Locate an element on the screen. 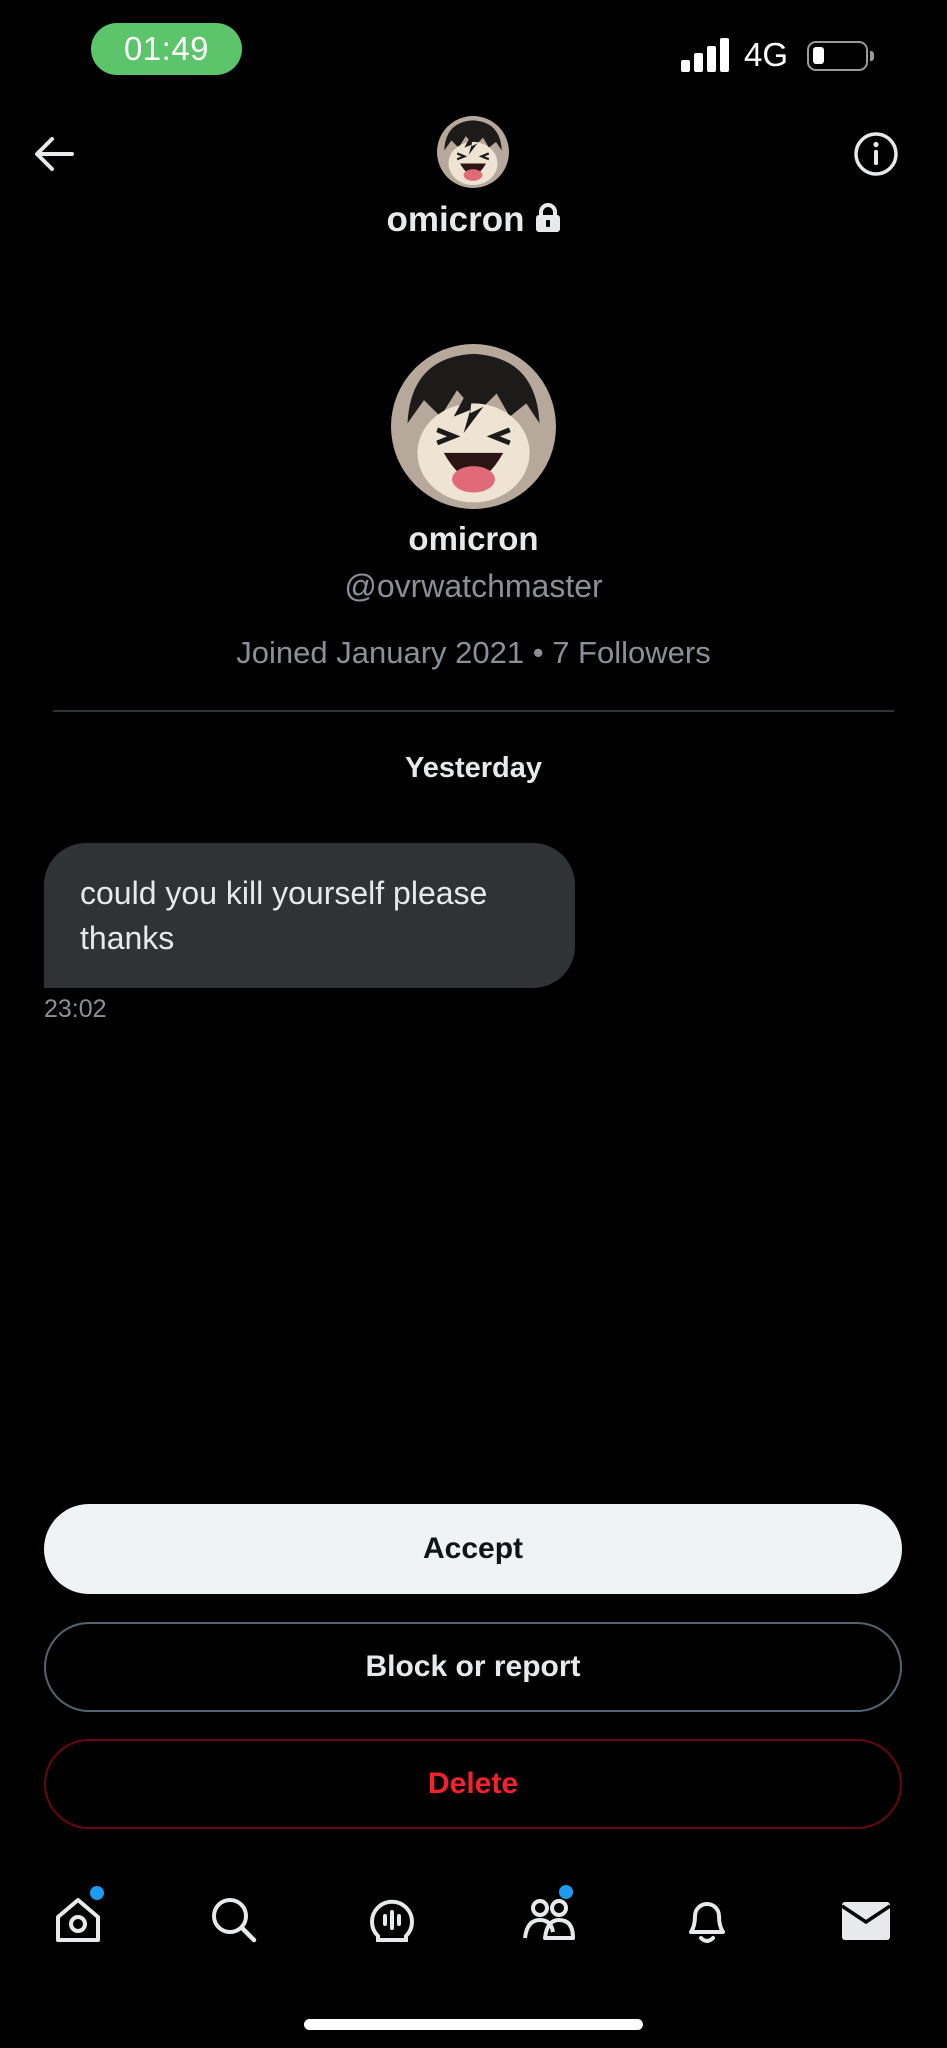 The width and height of the screenshot is (947, 2048). block-or-report-button: Block or report is located at coordinates (473, 1667).